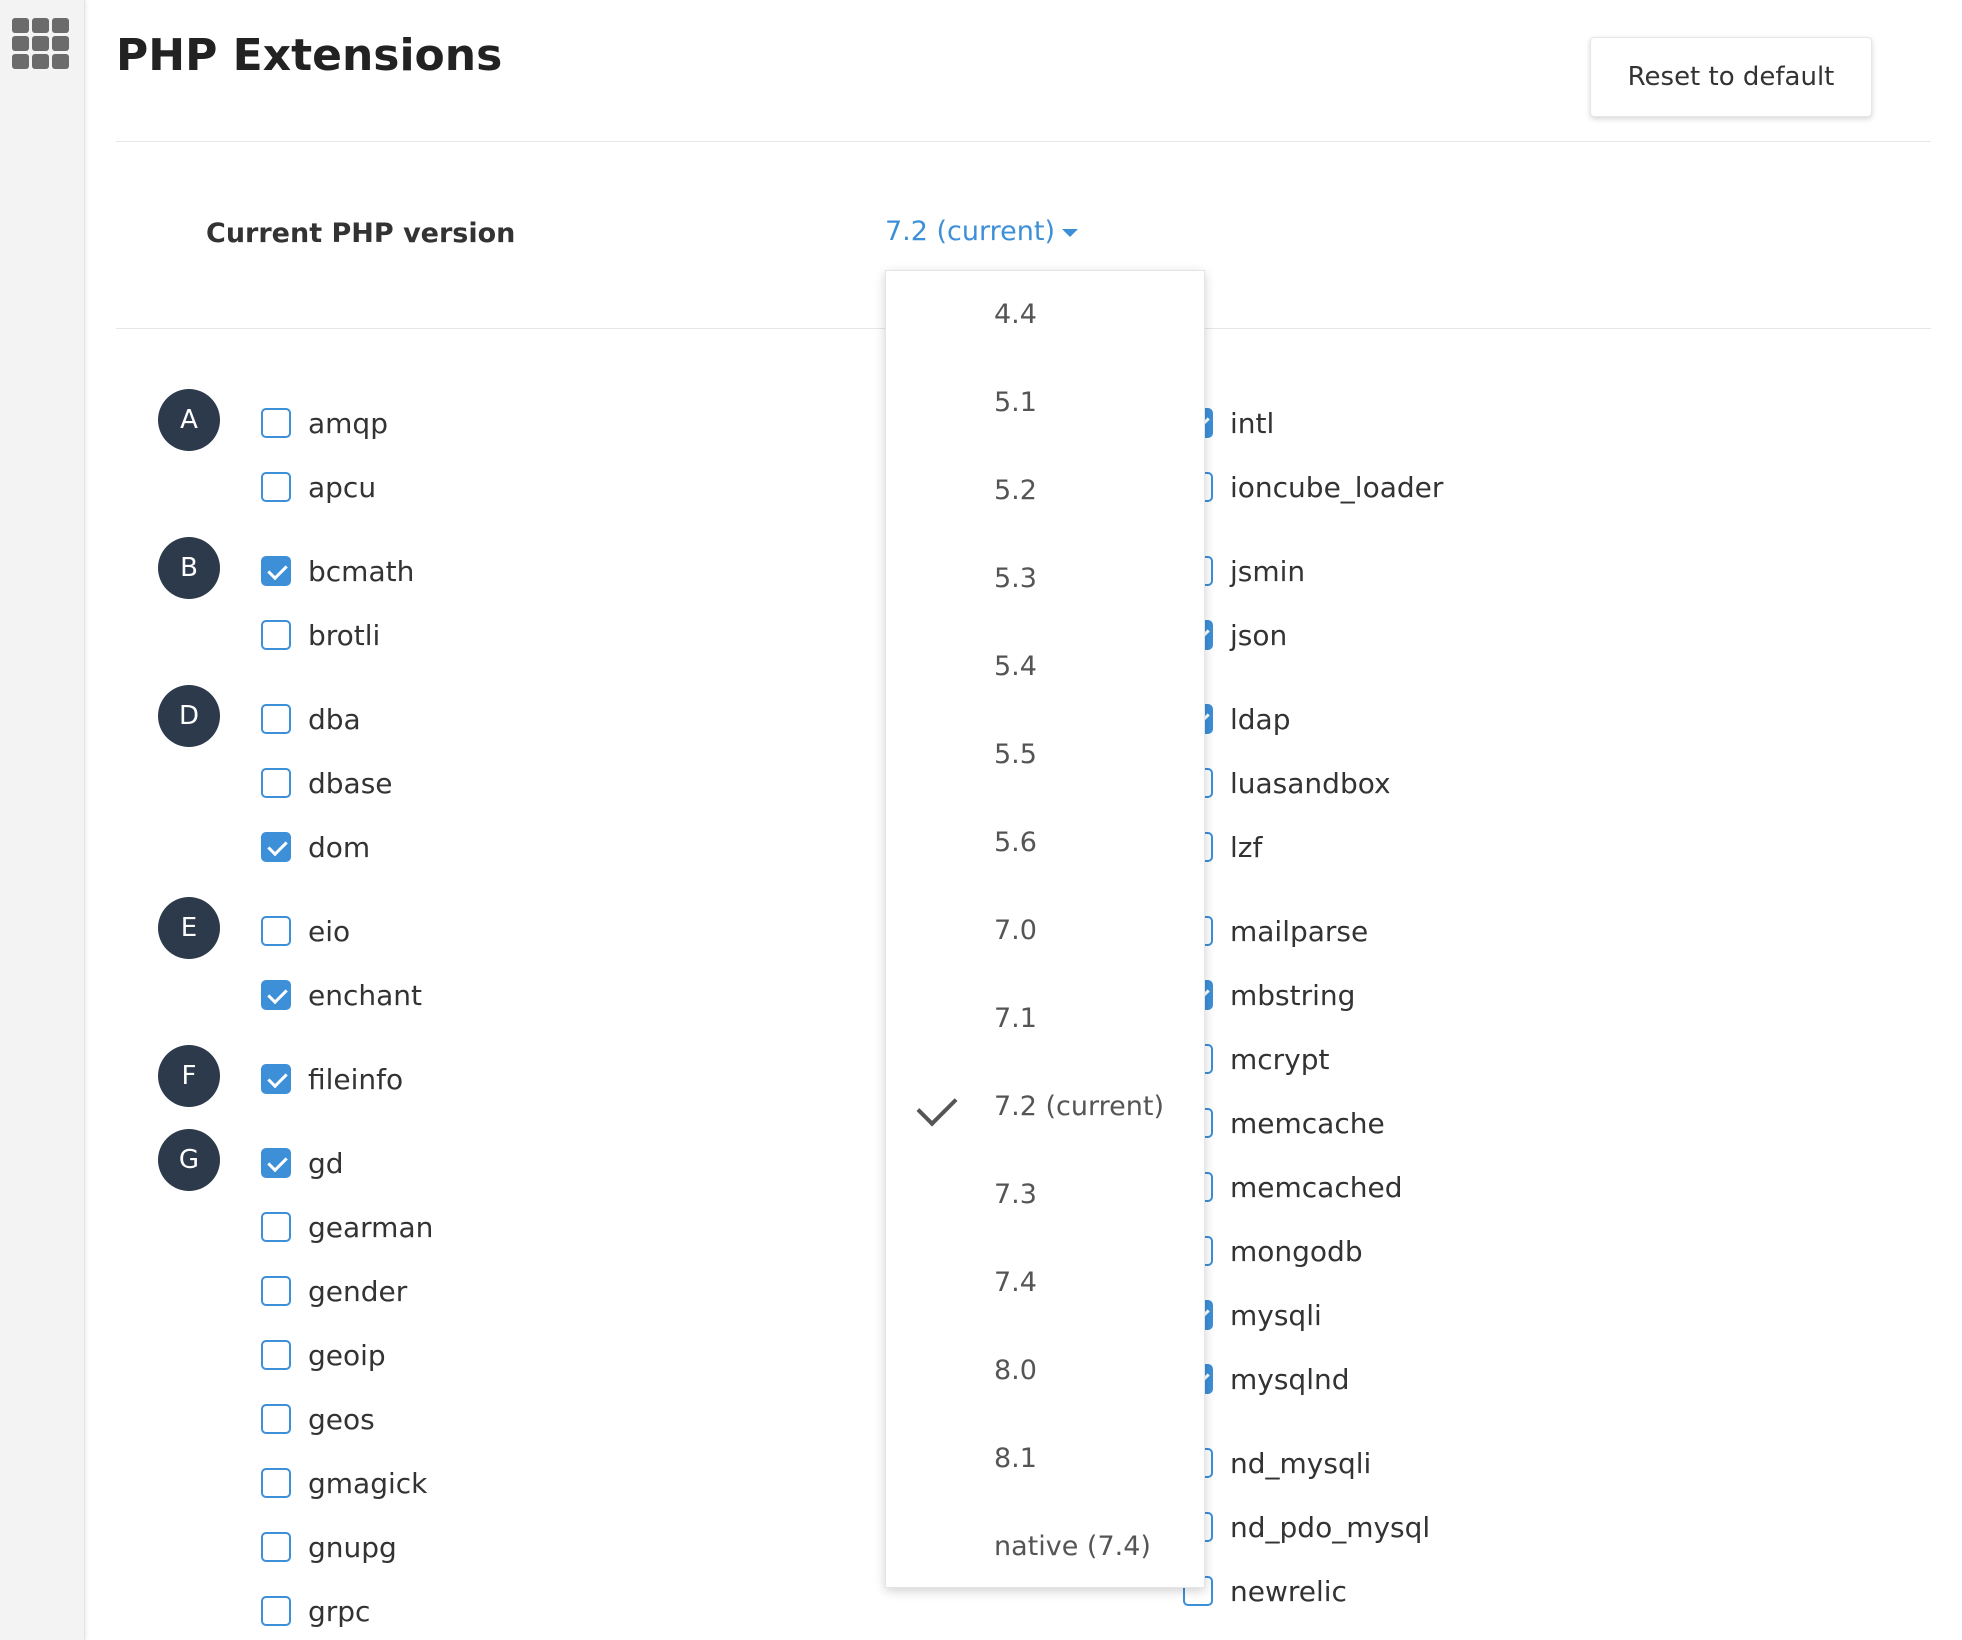 Image resolution: width=1962 pixels, height=1640 pixels. I want to click on extension-label: apcu, so click(342, 487).